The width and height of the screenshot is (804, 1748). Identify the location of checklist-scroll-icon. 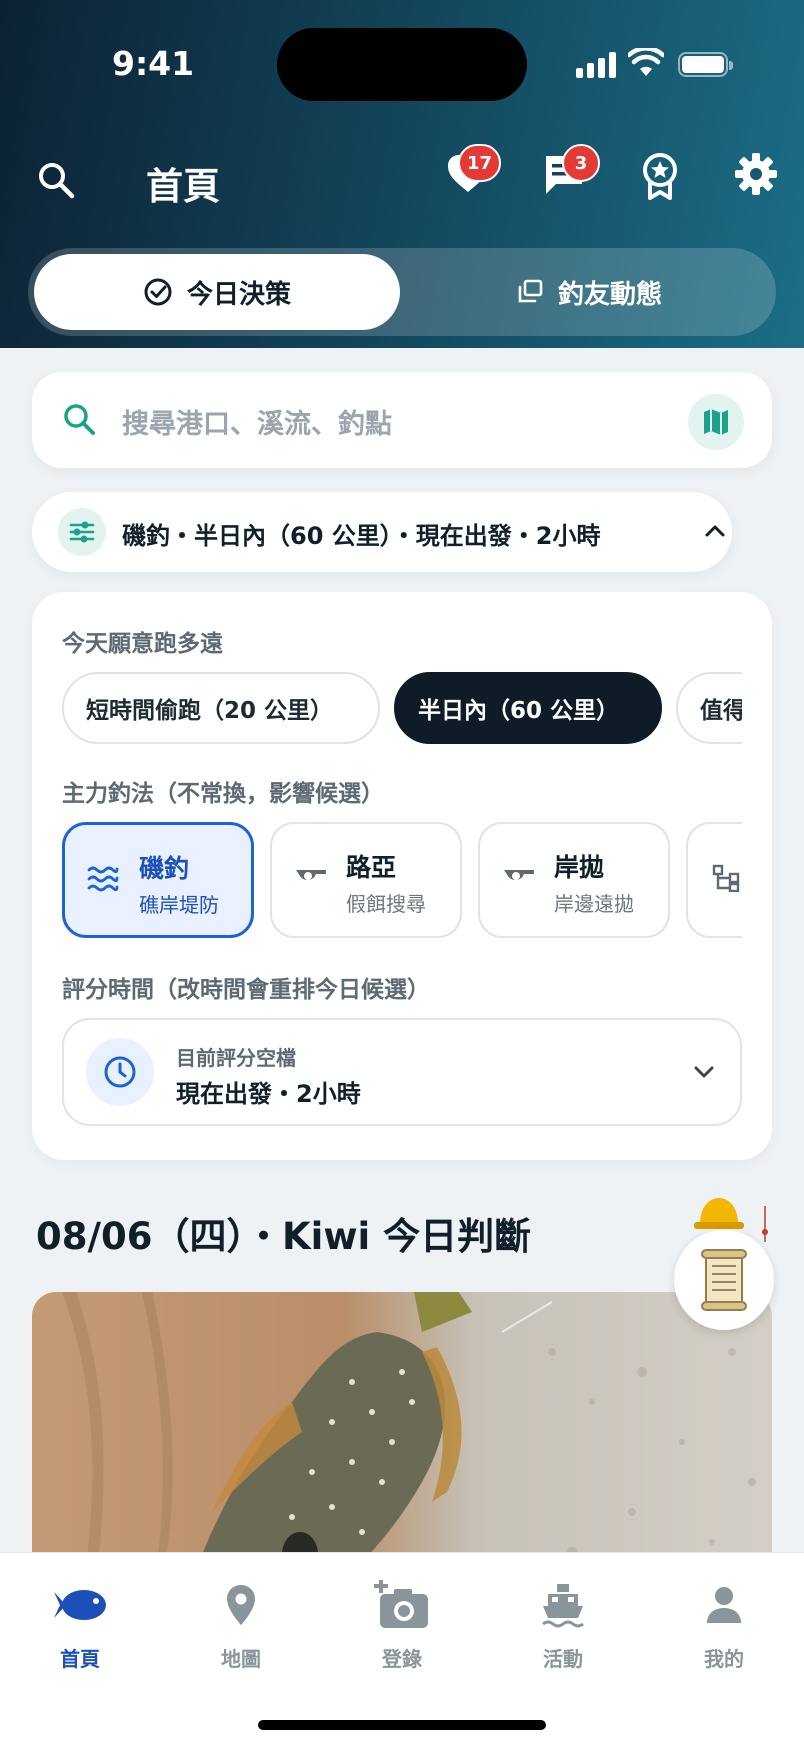
(724, 1280).